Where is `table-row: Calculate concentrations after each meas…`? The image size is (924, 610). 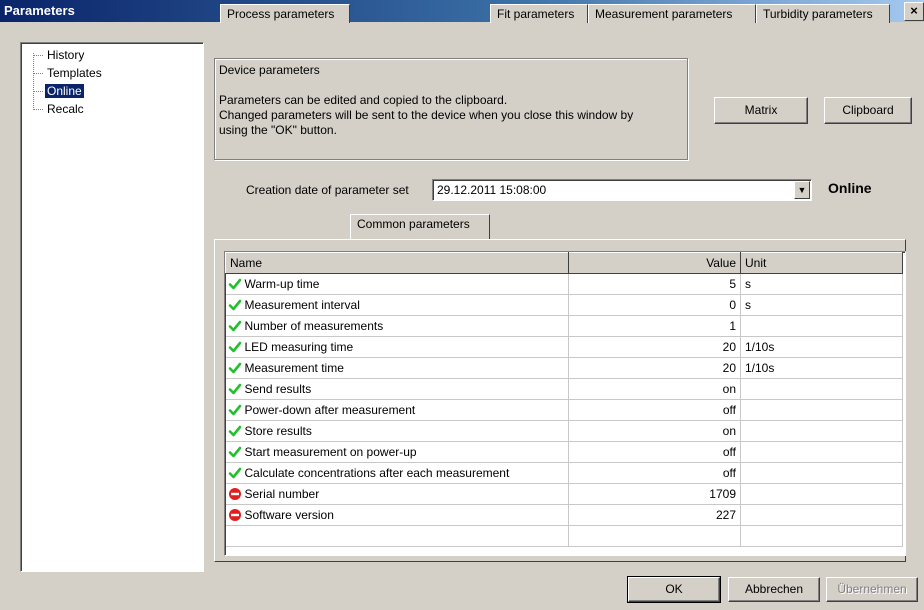
table-row: Calculate concentrations after each meas… is located at coordinates (564, 473).